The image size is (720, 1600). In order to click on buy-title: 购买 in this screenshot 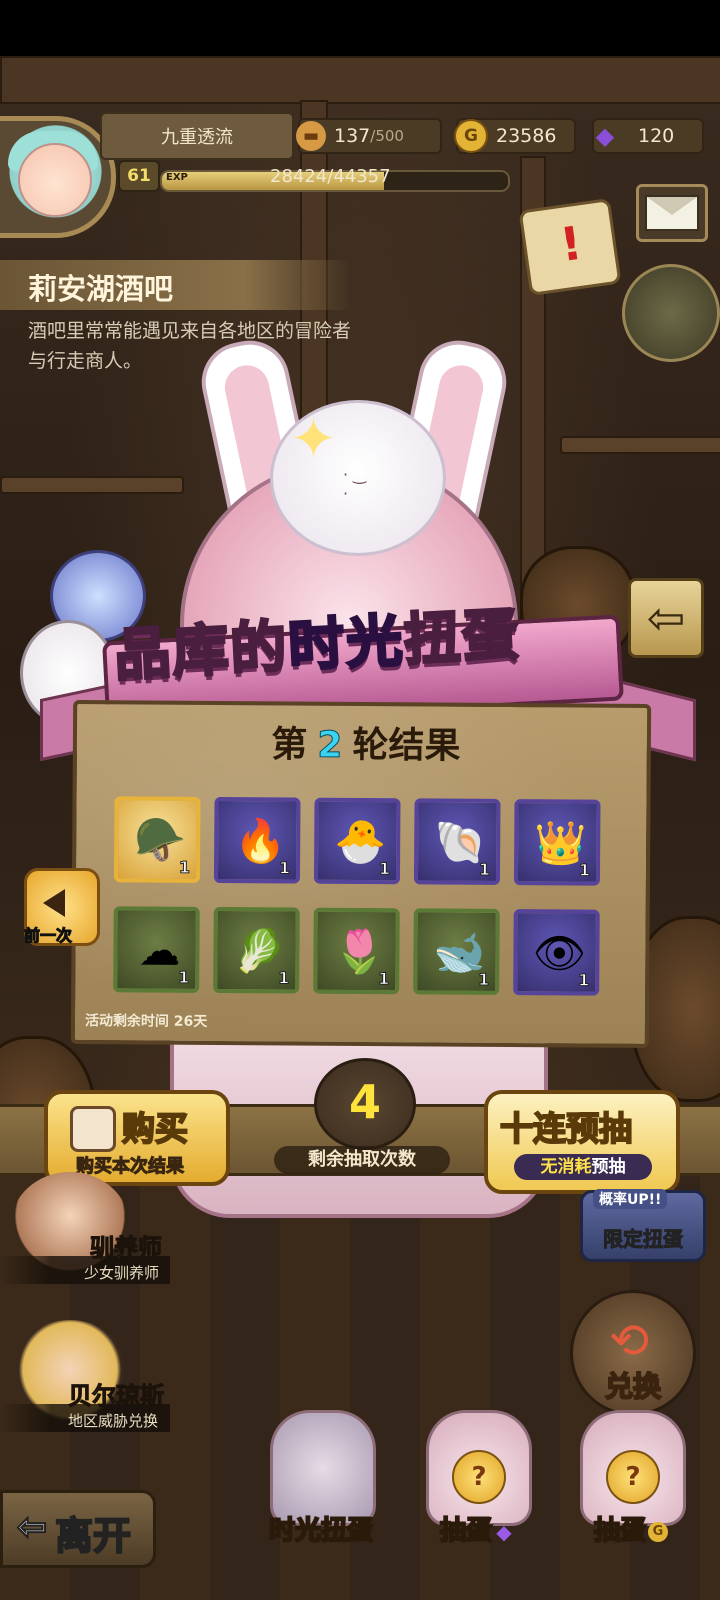, I will do `click(155, 1128)`.